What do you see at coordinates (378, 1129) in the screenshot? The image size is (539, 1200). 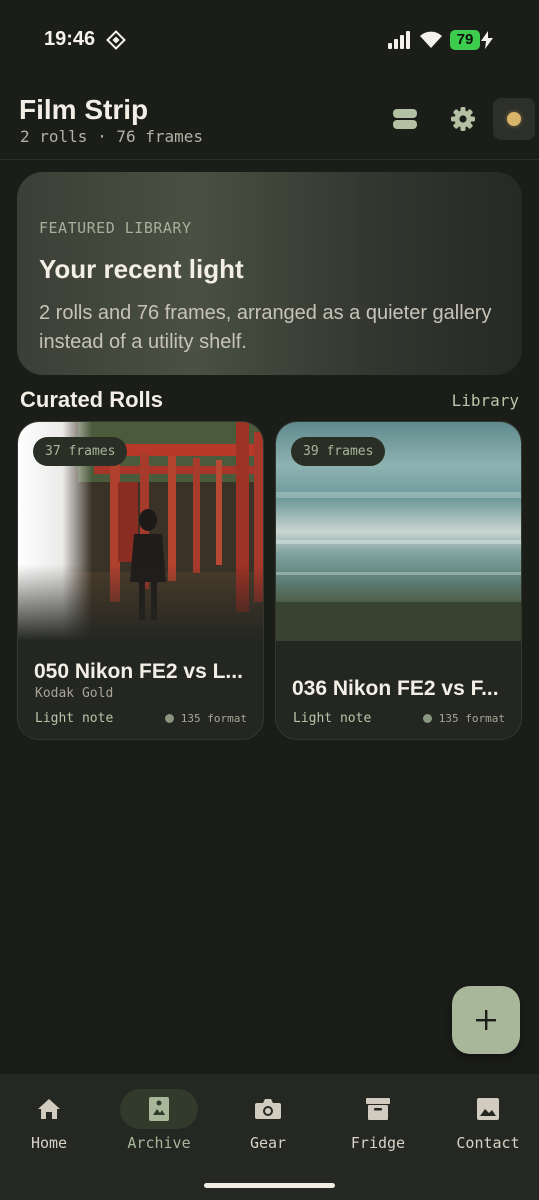 I see `nav-fridge: Fridge` at bounding box center [378, 1129].